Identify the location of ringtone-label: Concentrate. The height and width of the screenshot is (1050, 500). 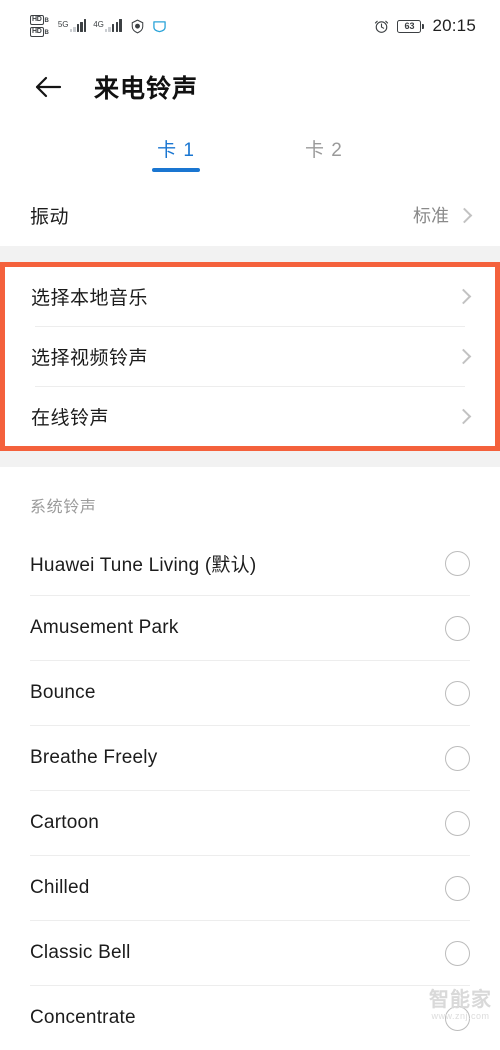
(83, 1017).